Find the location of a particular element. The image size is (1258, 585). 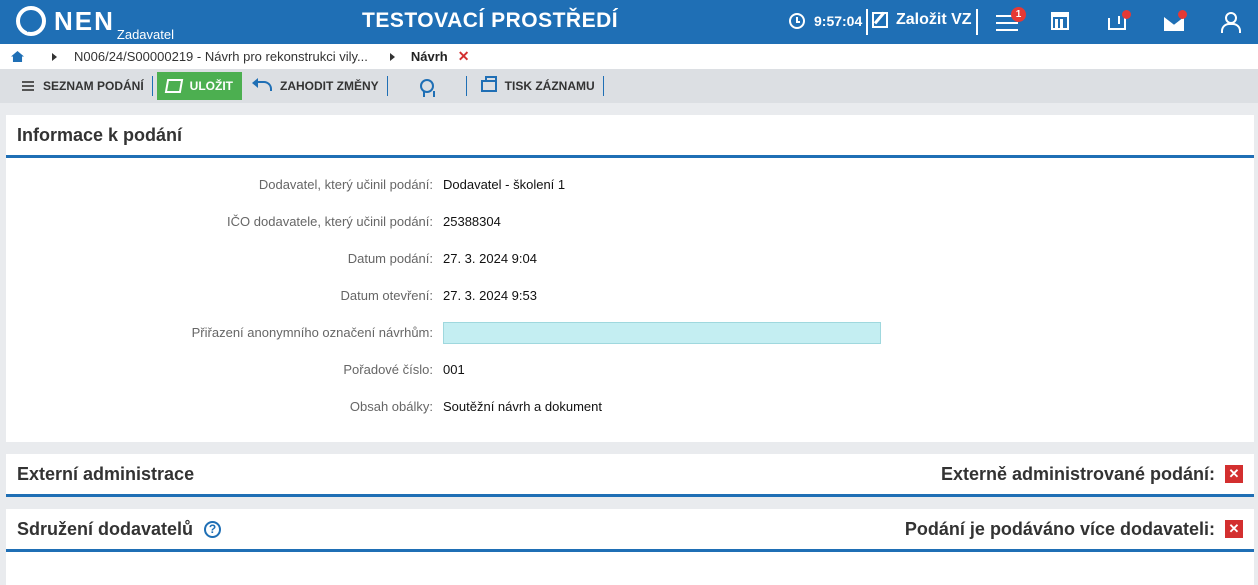

discard-changes-label: ZAHODIT ZMĚNY is located at coordinates (329, 86).